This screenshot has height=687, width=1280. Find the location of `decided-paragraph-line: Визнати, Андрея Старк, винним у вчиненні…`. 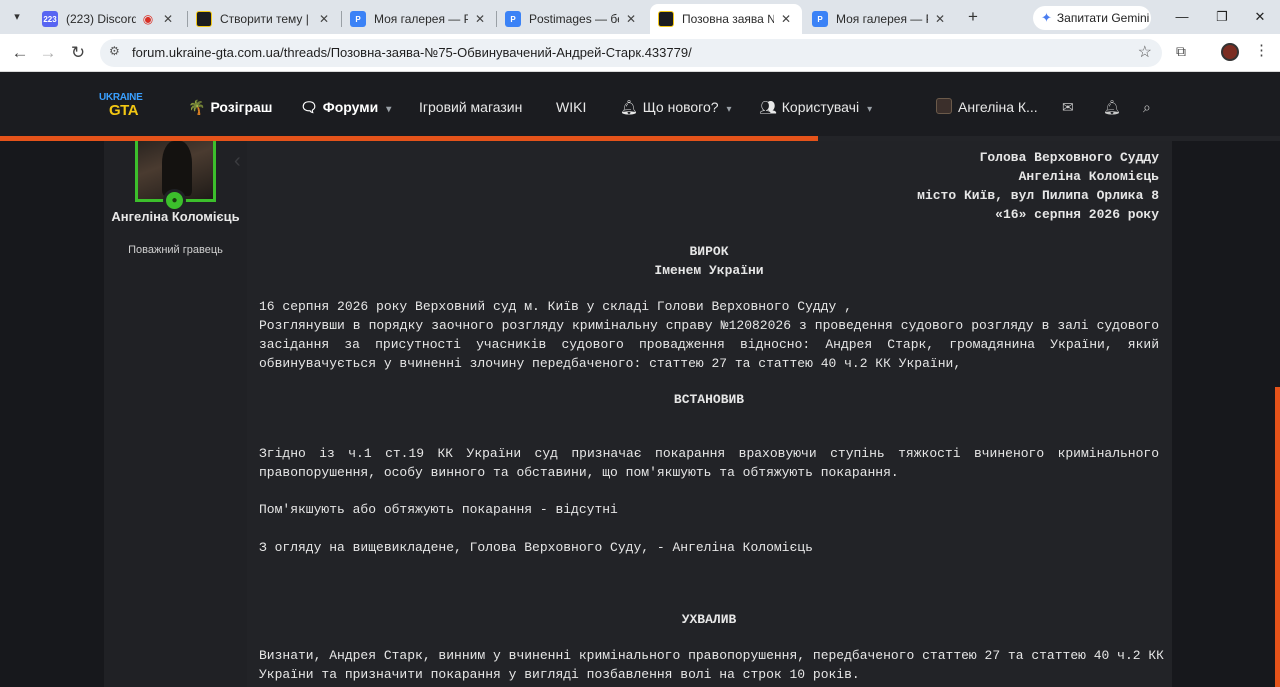

decided-paragraph-line: Визнати, Андрея Старк, винним у вчиненні… is located at coordinates (711, 655).